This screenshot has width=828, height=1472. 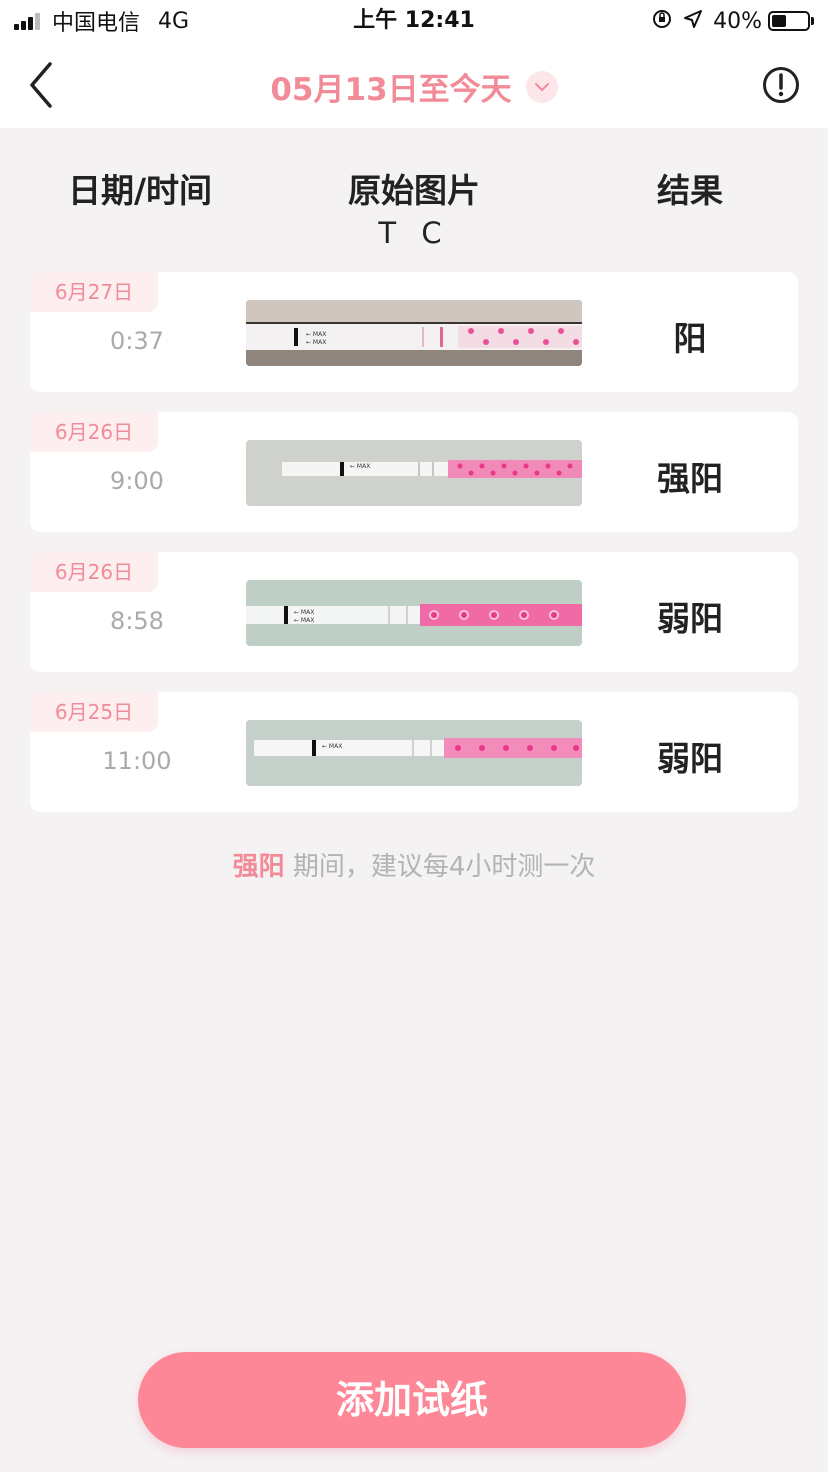 What do you see at coordinates (690, 478) in the screenshot?
I see `result-label: 强阳` at bounding box center [690, 478].